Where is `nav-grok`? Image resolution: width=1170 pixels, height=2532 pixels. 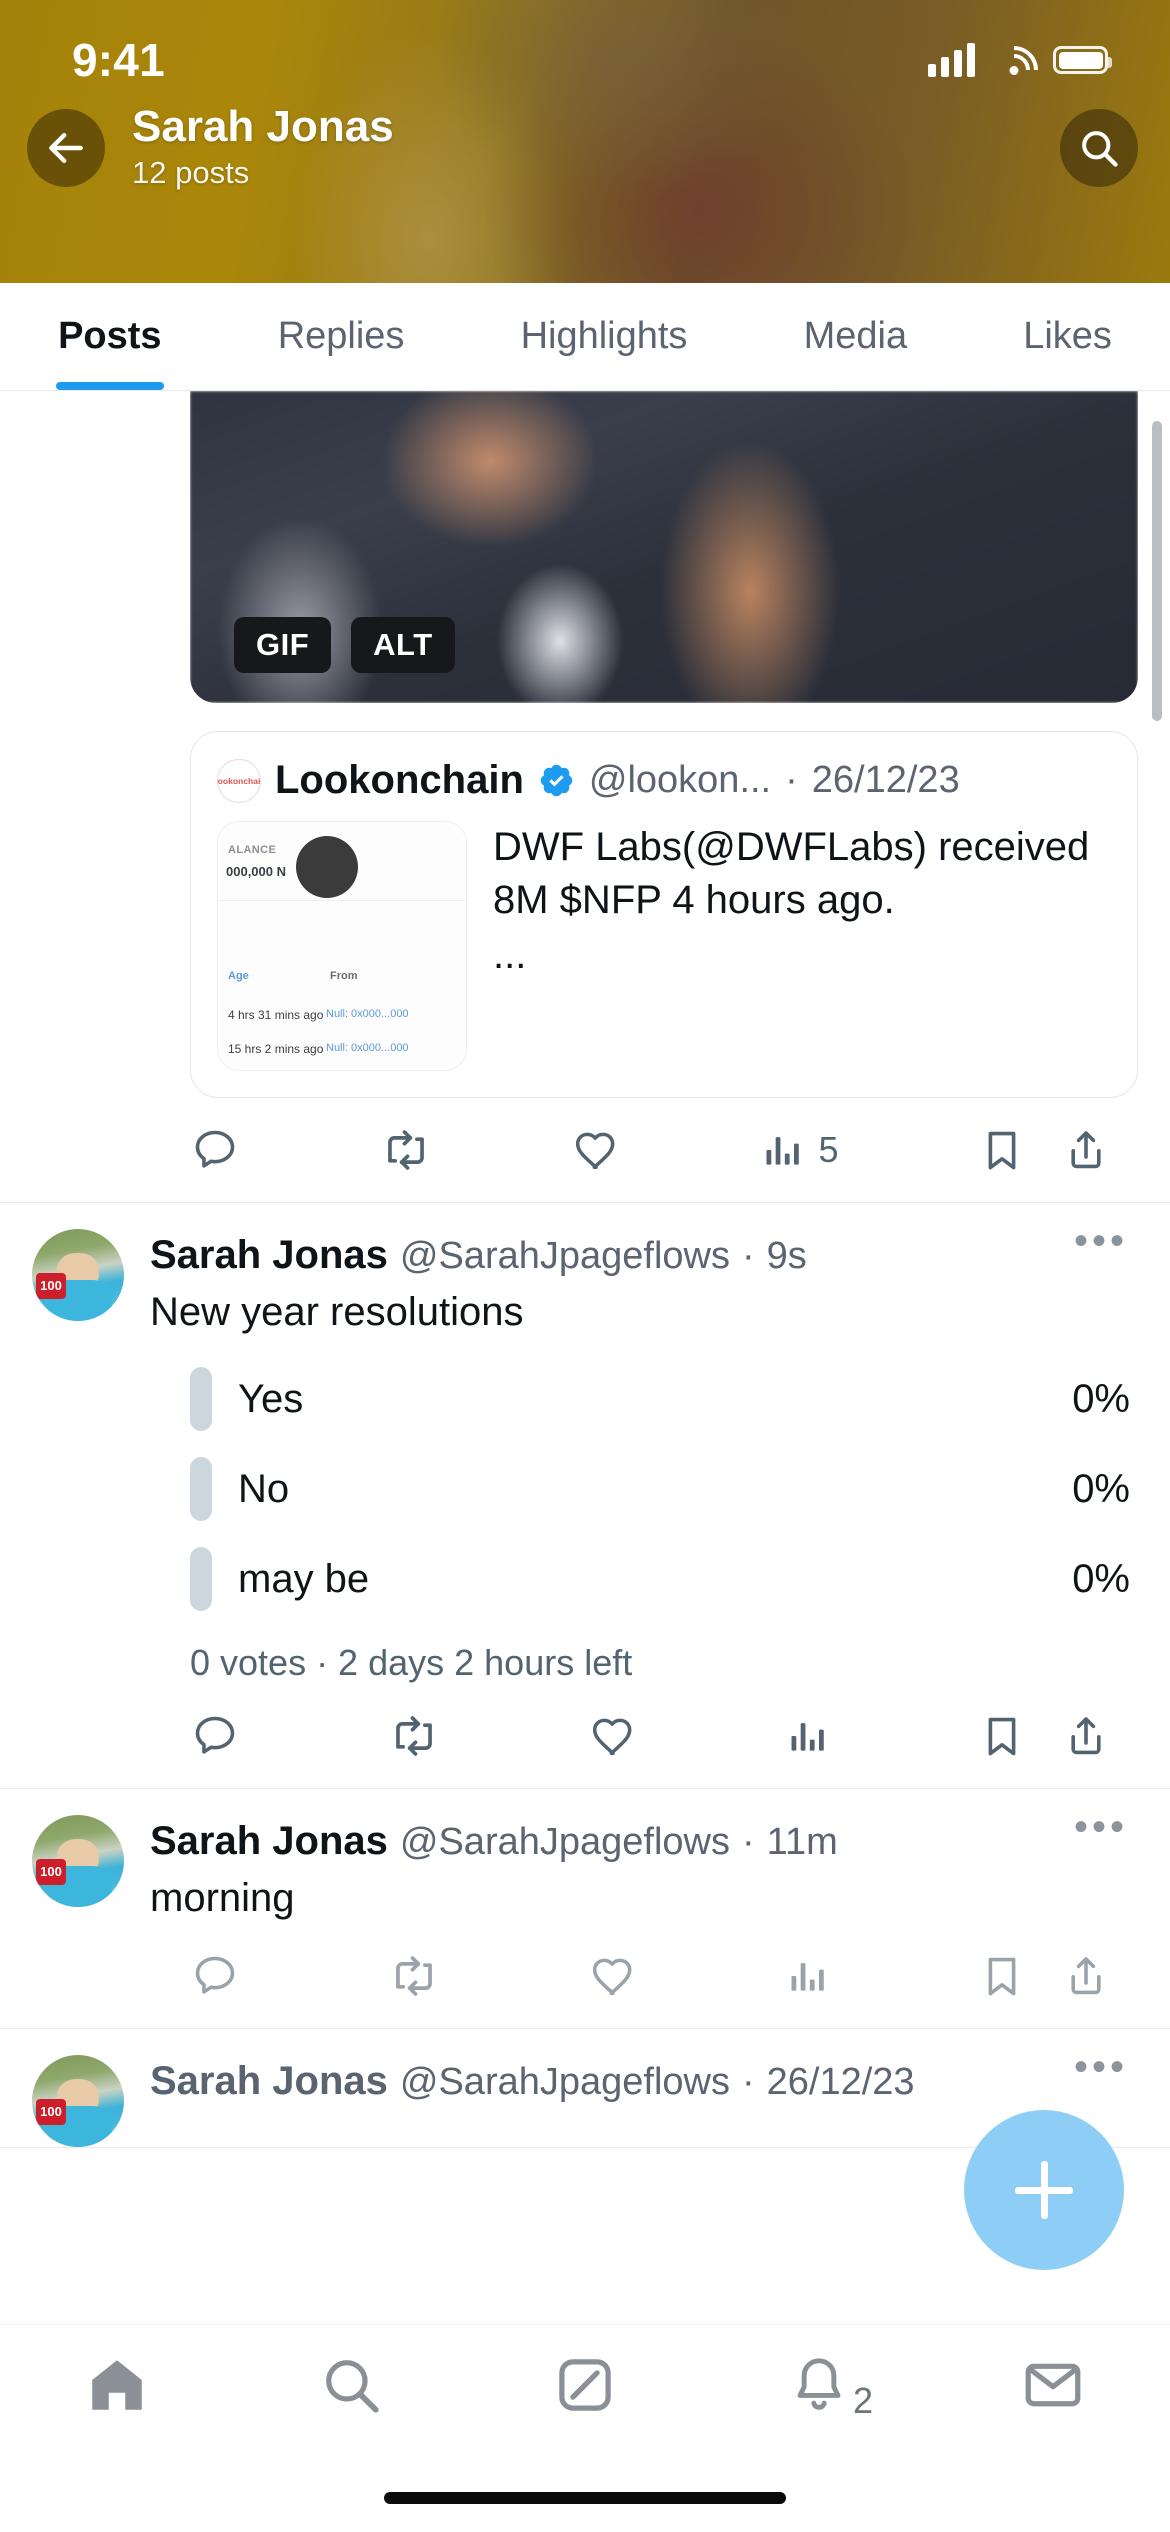
nav-grok is located at coordinates (585, 2385).